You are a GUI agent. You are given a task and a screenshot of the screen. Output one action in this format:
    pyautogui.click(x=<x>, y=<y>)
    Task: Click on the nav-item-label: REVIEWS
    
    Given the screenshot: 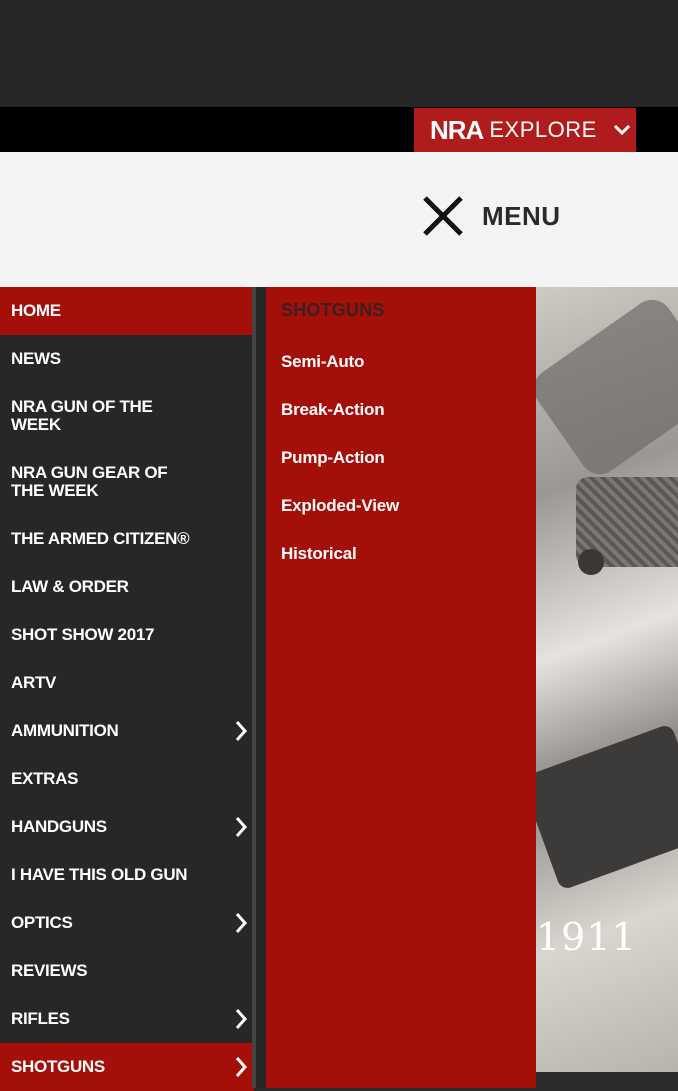 What is the action you would take?
    pyautogui.click(x=49, y=970)
    